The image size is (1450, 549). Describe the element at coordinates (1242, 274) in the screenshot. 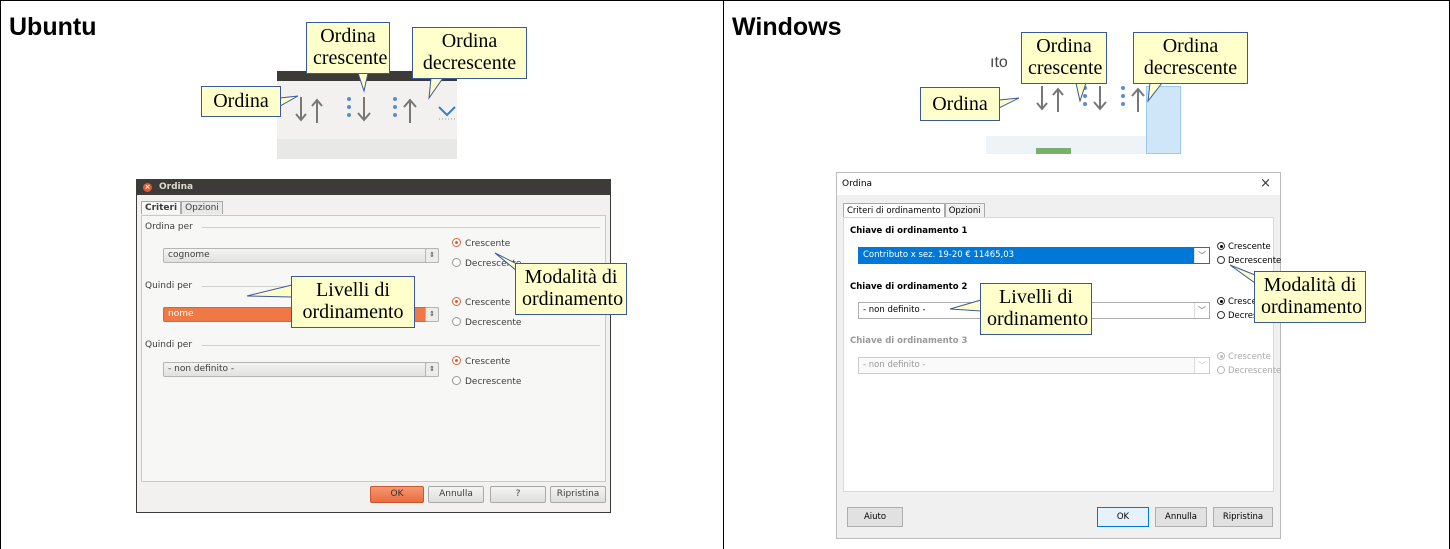

I see `callout-mode-tail` at that location.